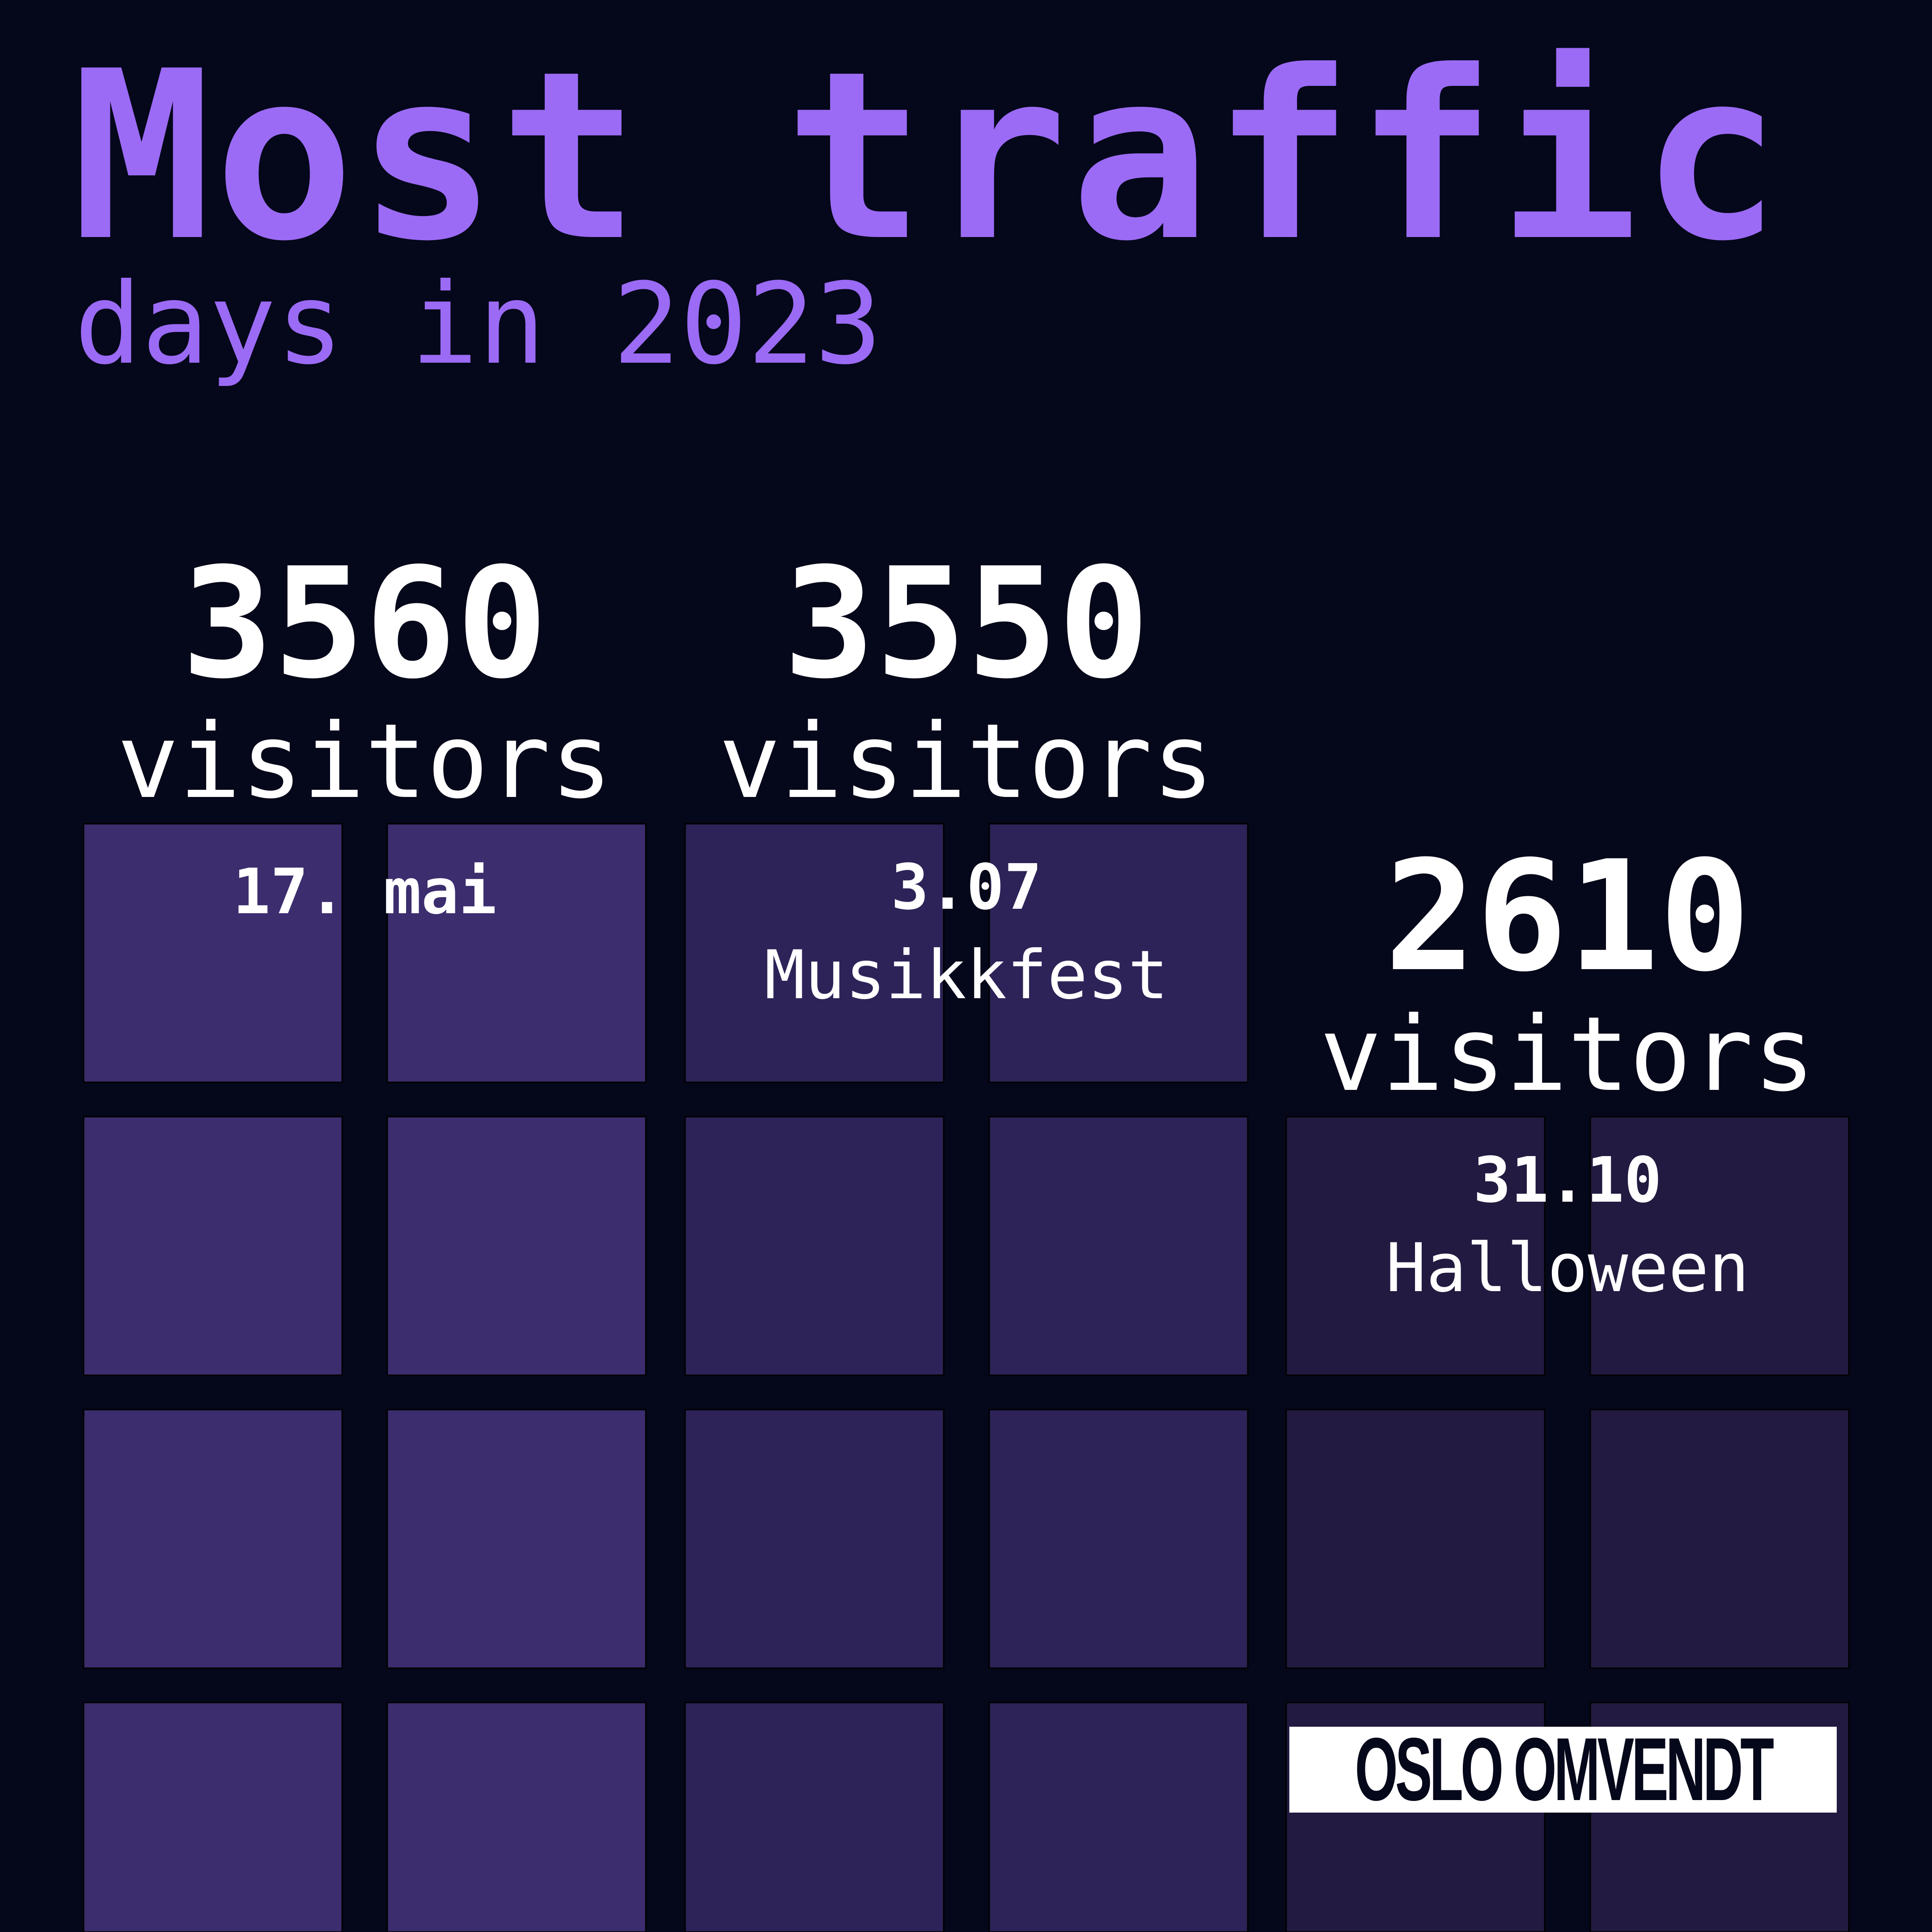 This screenshot has height=1932, width=1932. Describe the element at coordinates (1568, 916) in the screenshot. I see `bar-3-value-label: 2610` at that location.